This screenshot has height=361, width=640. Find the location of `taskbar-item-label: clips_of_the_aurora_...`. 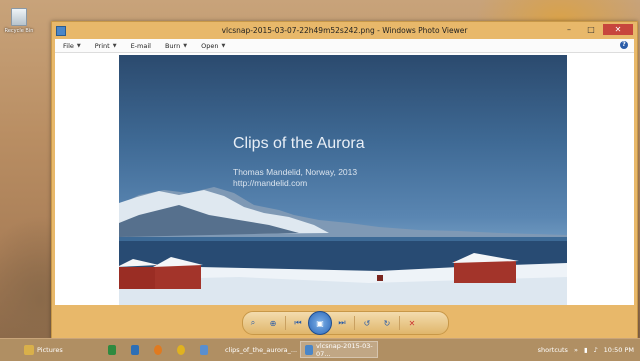

taskbar-item-label: clips_of_the_aurora_... is located at coordinates (261, 349).